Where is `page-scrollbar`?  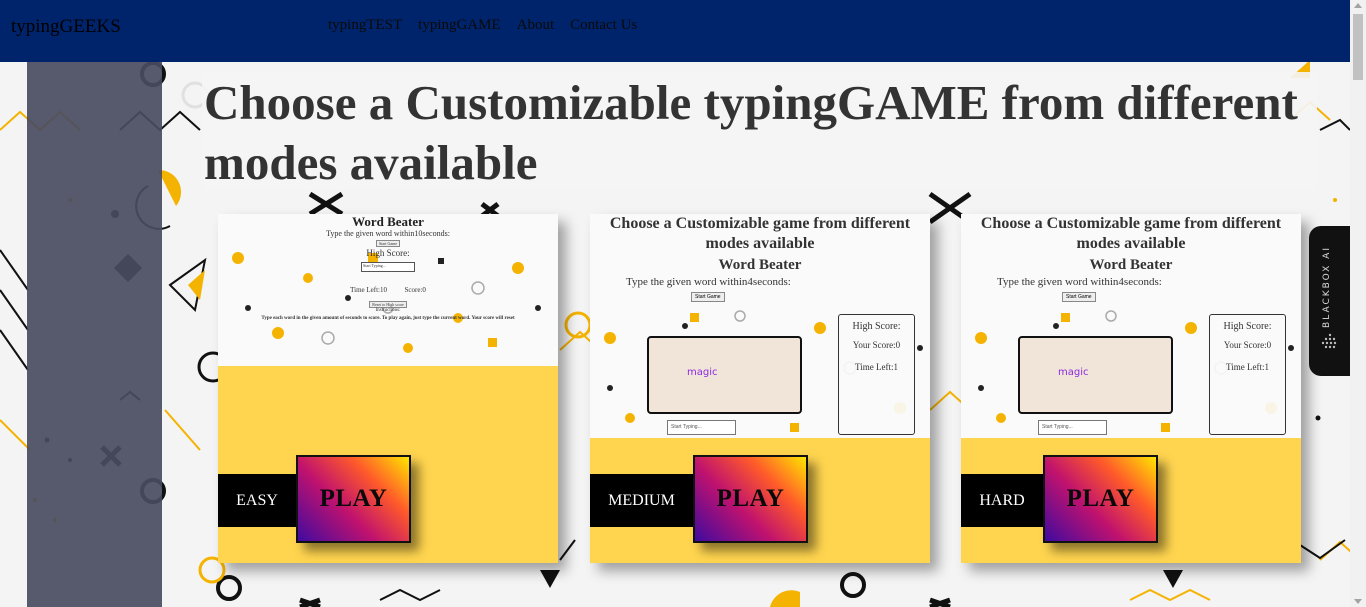 page-scrollbar is located at coordinates (1358, 303).